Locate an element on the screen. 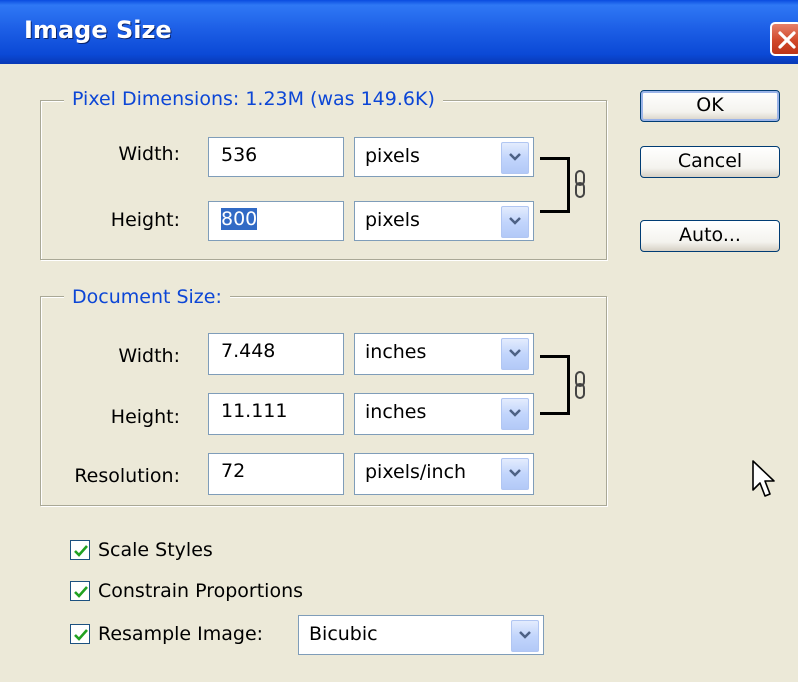 Image resolution: width=798 pixels, height=682 pixels. document-size-legend: Document Size: is located at coordinates (147, 297).